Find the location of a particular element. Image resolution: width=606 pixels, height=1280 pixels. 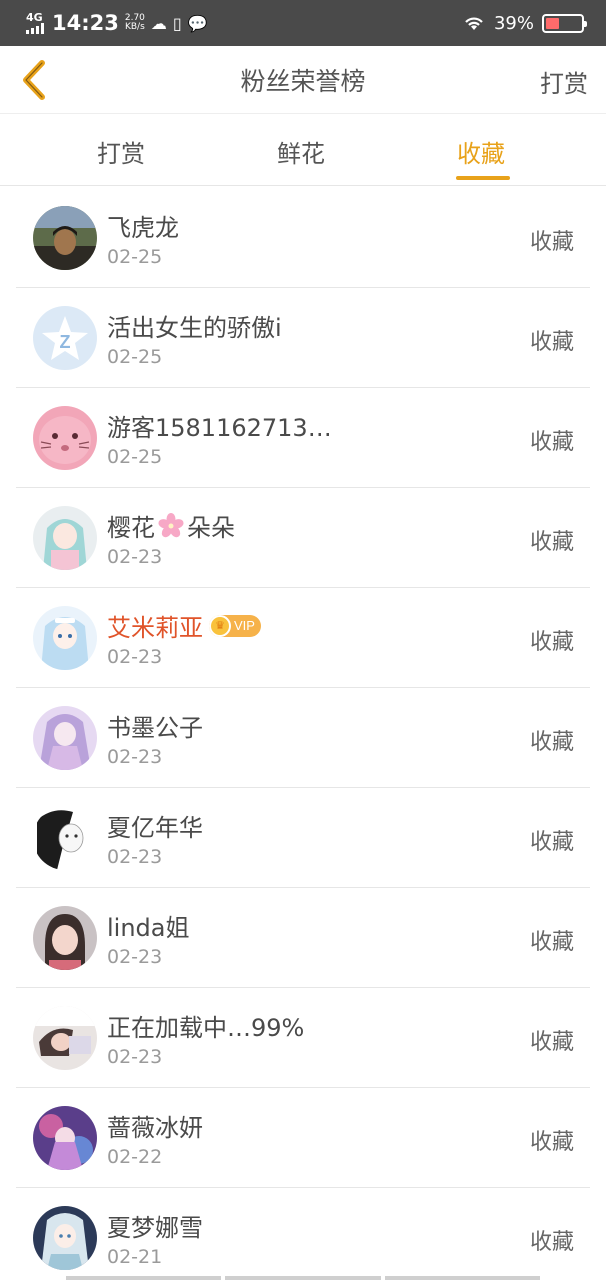

status-time: 14:23 is located at coordinates (85, 23).